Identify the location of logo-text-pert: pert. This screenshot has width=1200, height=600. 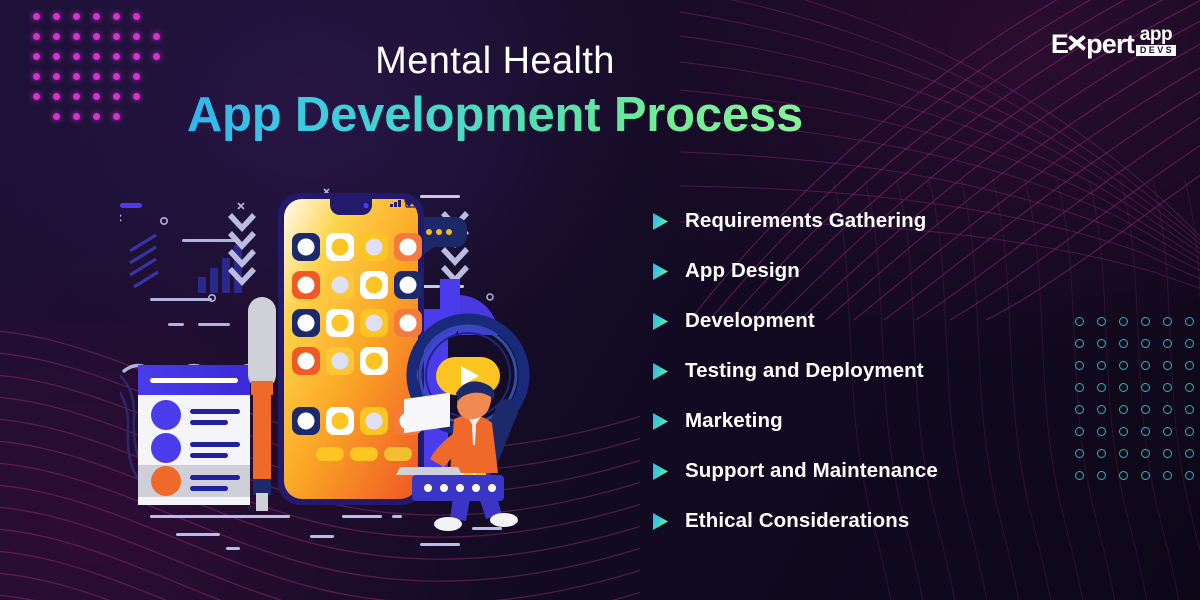
(1110, 44).